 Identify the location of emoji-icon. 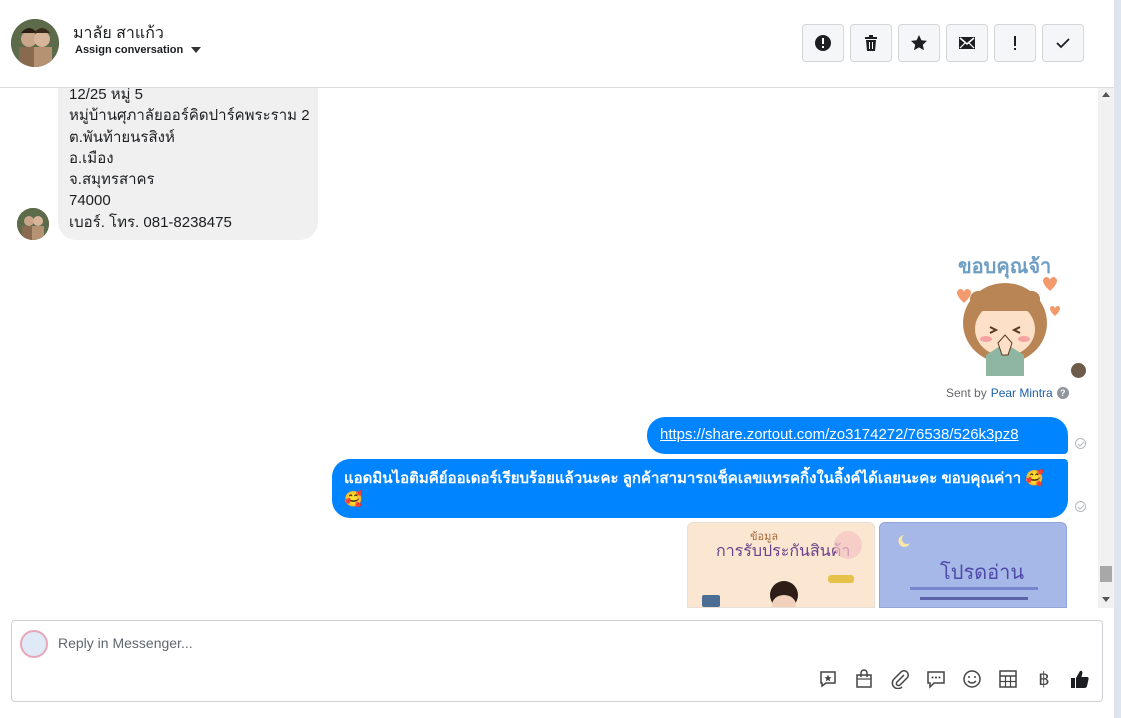
(972, 679).